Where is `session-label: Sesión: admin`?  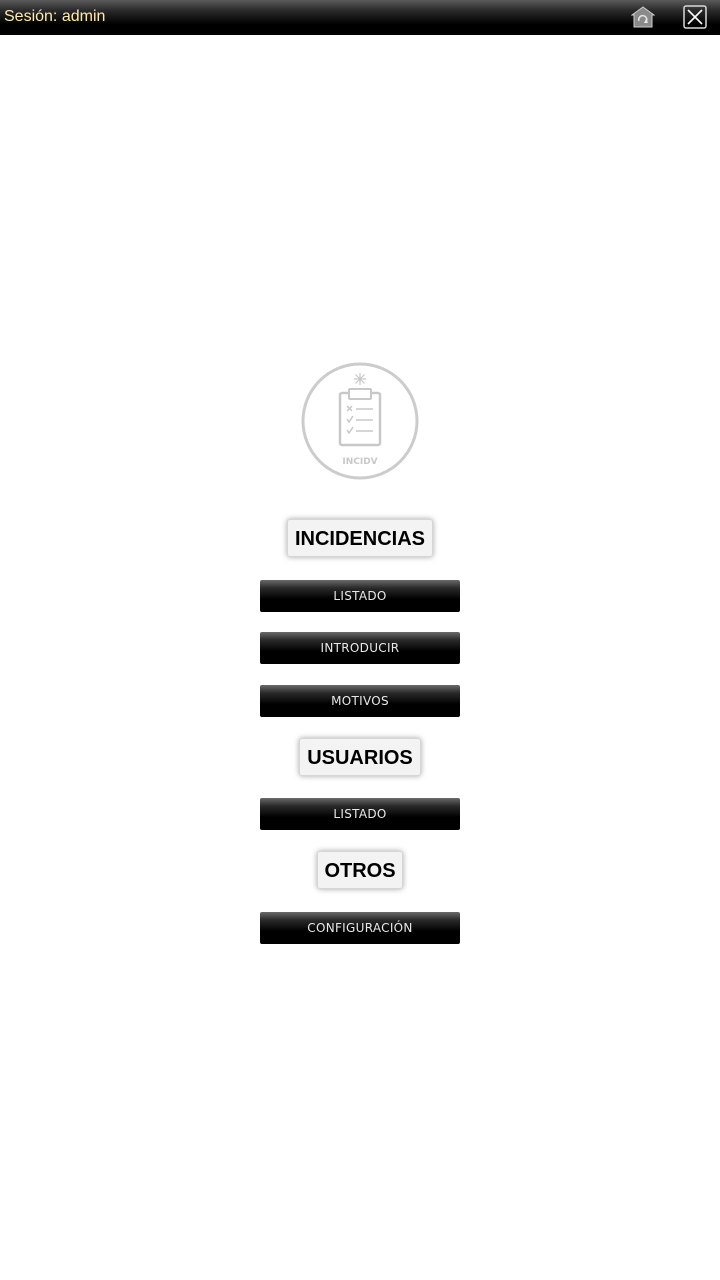
session-label: Sesión: admin is located at coordinates (55, 16).